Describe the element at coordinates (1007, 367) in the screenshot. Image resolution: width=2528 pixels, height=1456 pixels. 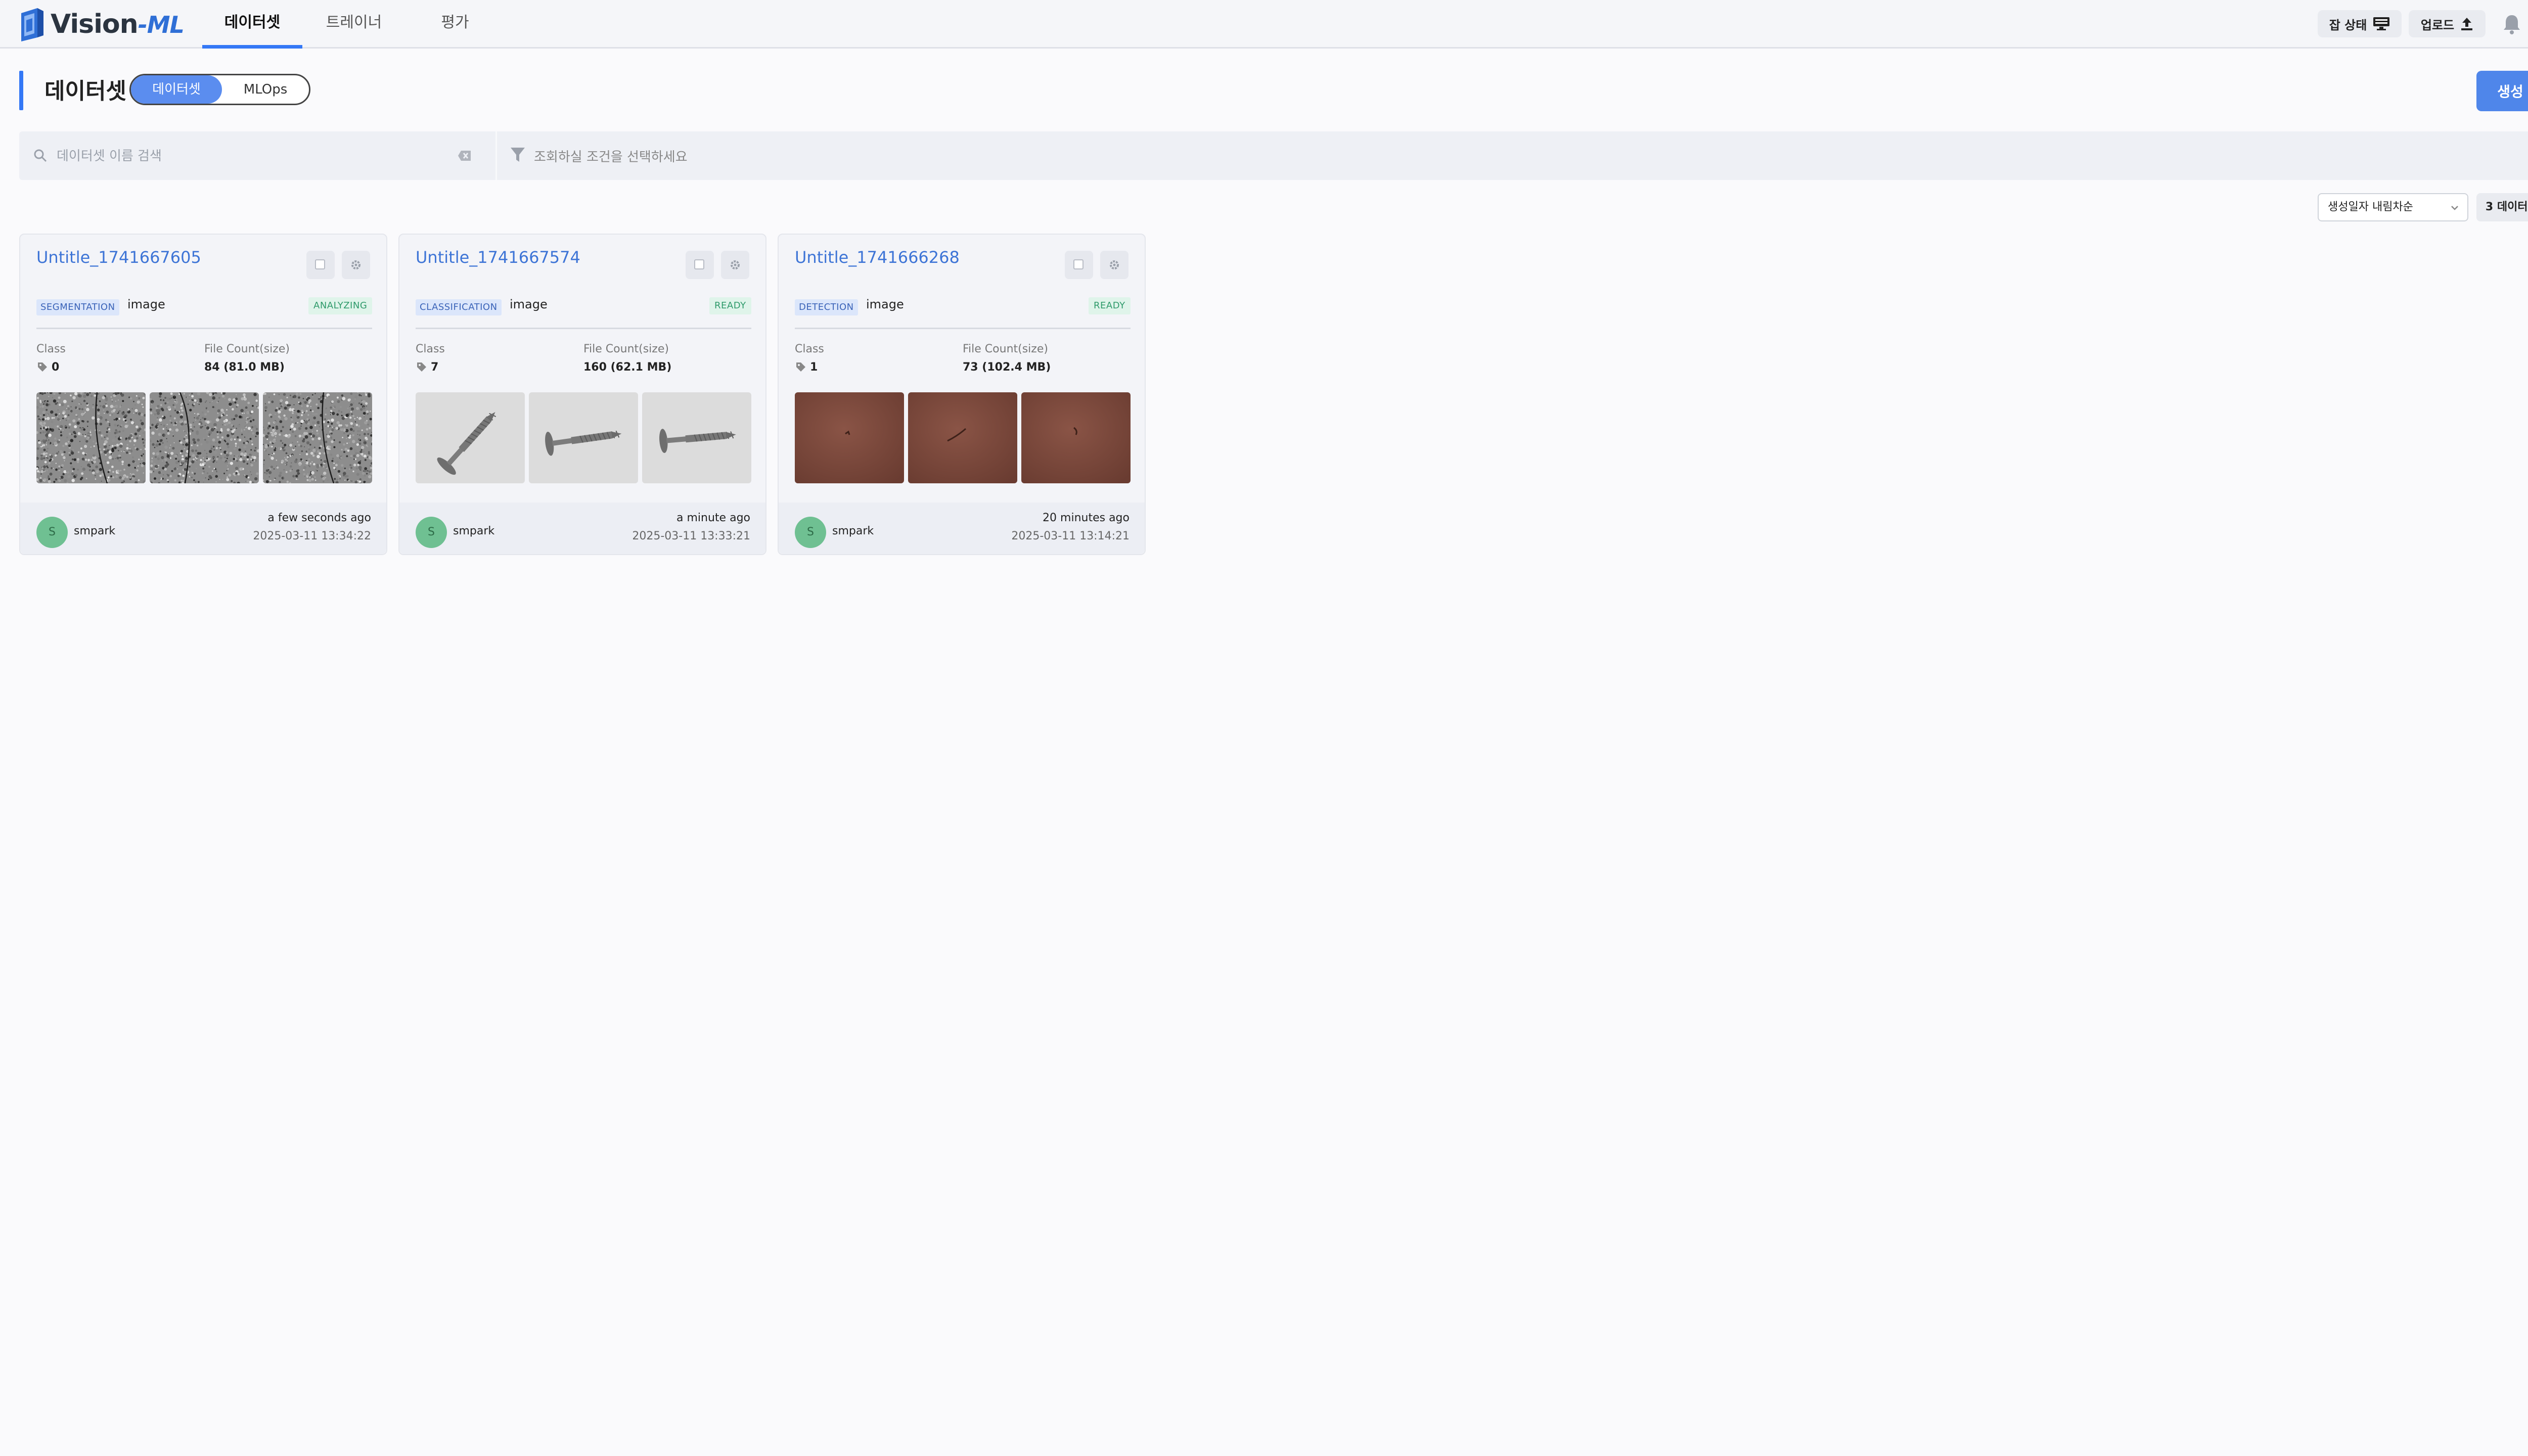
I see `file-count-value: 73 (102.4 MB)` at that location.